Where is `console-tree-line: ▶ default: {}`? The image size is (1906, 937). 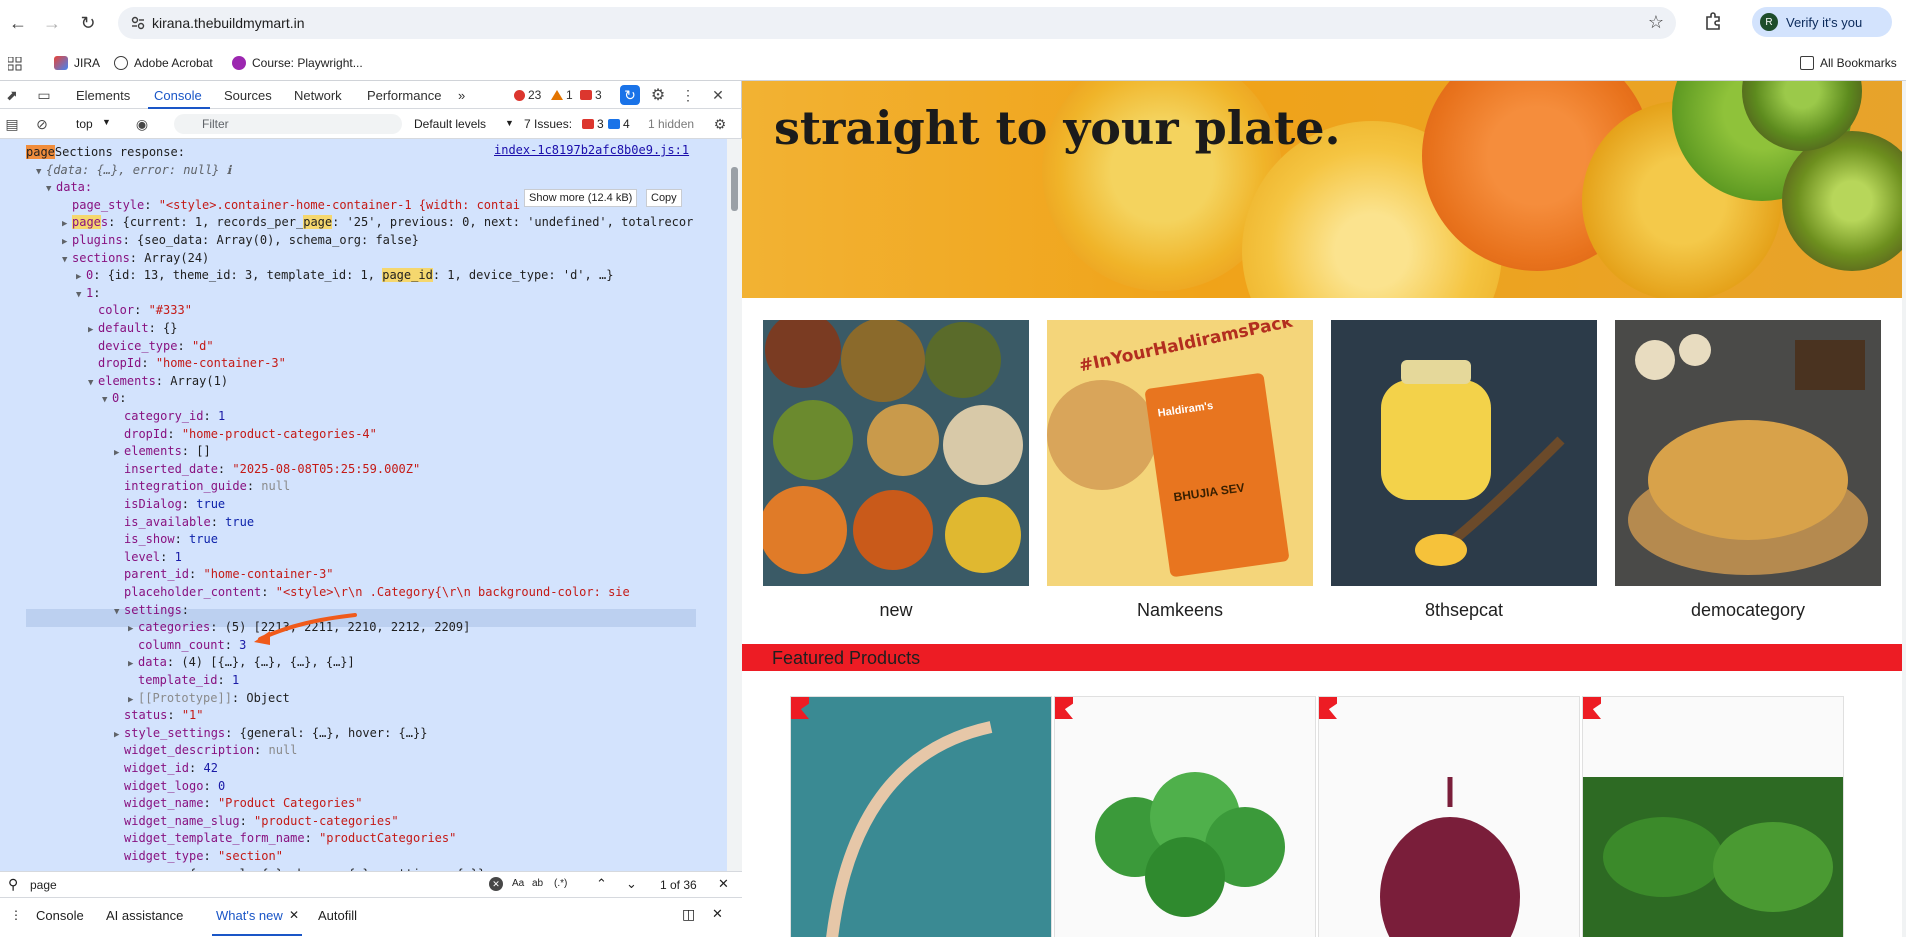
console-tree-line: ▶ default: {} is located at coordinates (132, 328).